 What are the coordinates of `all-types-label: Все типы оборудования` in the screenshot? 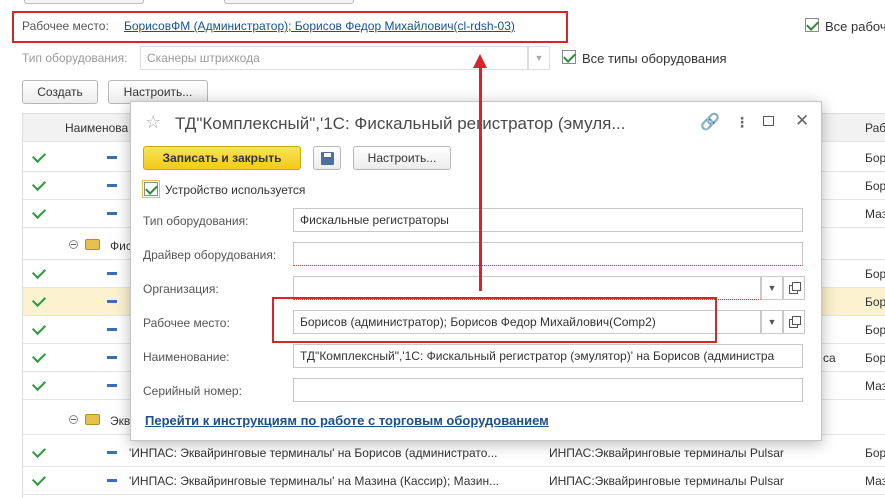 It's located at (654, 58).